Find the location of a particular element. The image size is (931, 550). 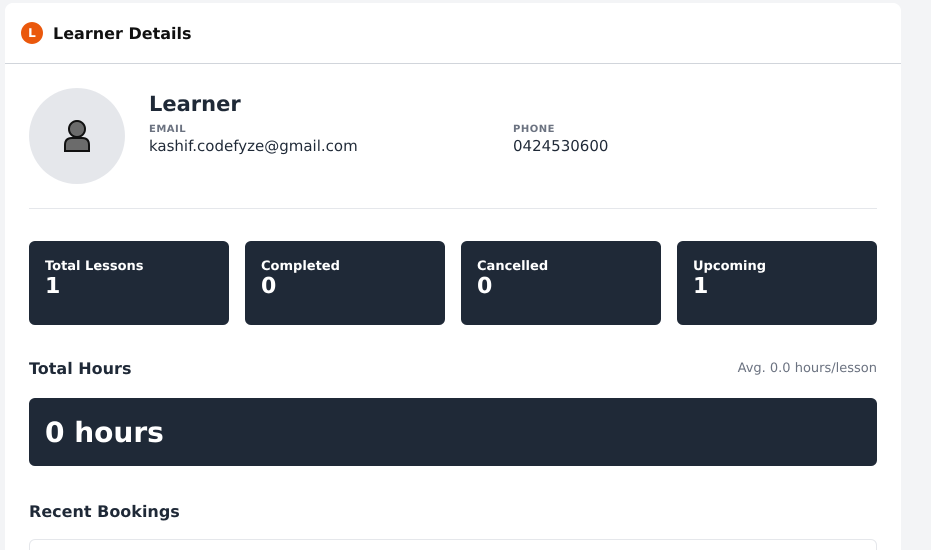

field-value: kashif.codefyze@gmail.com is located at coordinates (254, 146).